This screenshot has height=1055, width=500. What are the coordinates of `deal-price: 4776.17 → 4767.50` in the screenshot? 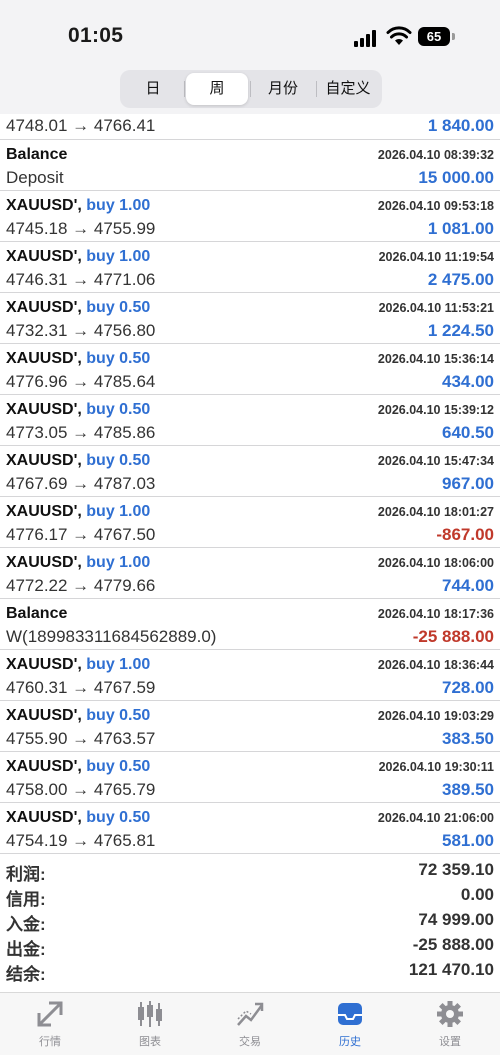 It's located at (81, 534).